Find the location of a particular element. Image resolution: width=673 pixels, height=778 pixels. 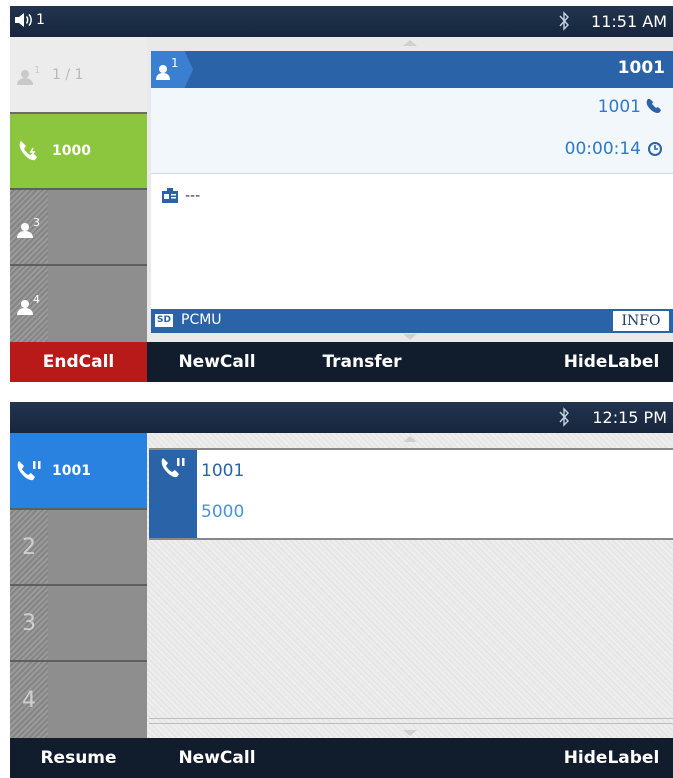

clock-icon is located at coordinates (655, 149).